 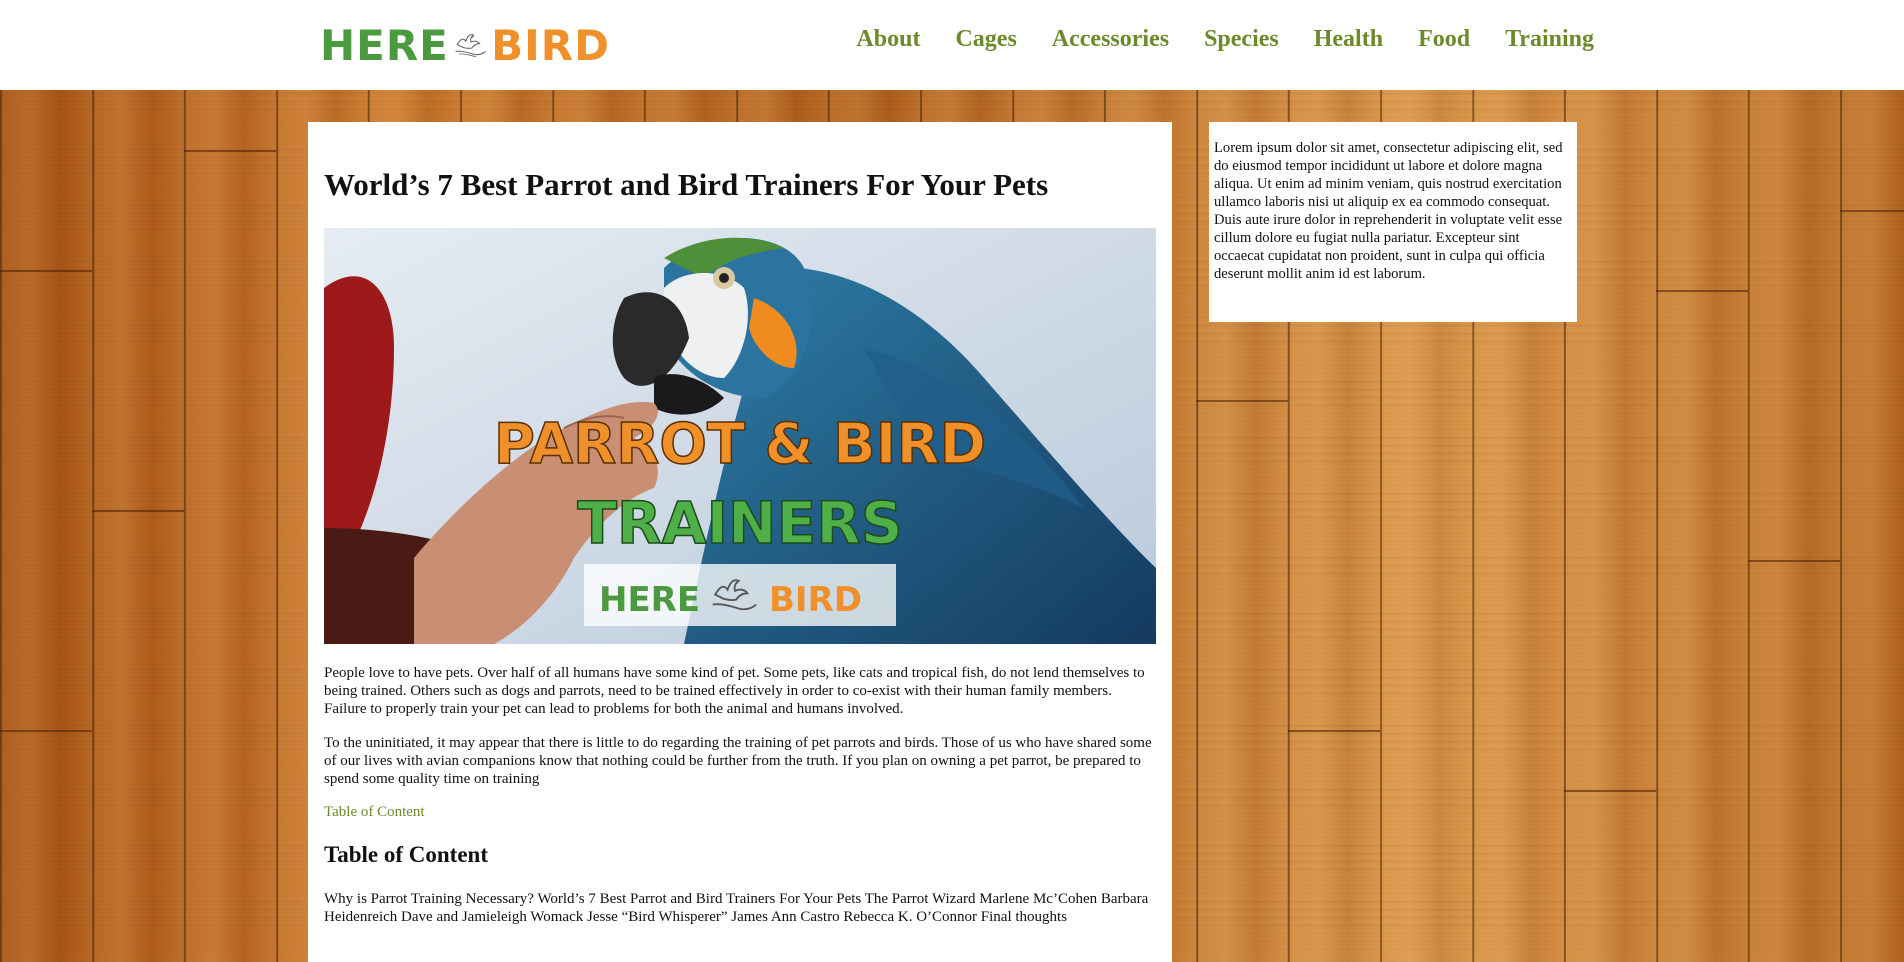 I want to click on nav-species: Species, so click(x=1241, y=39).